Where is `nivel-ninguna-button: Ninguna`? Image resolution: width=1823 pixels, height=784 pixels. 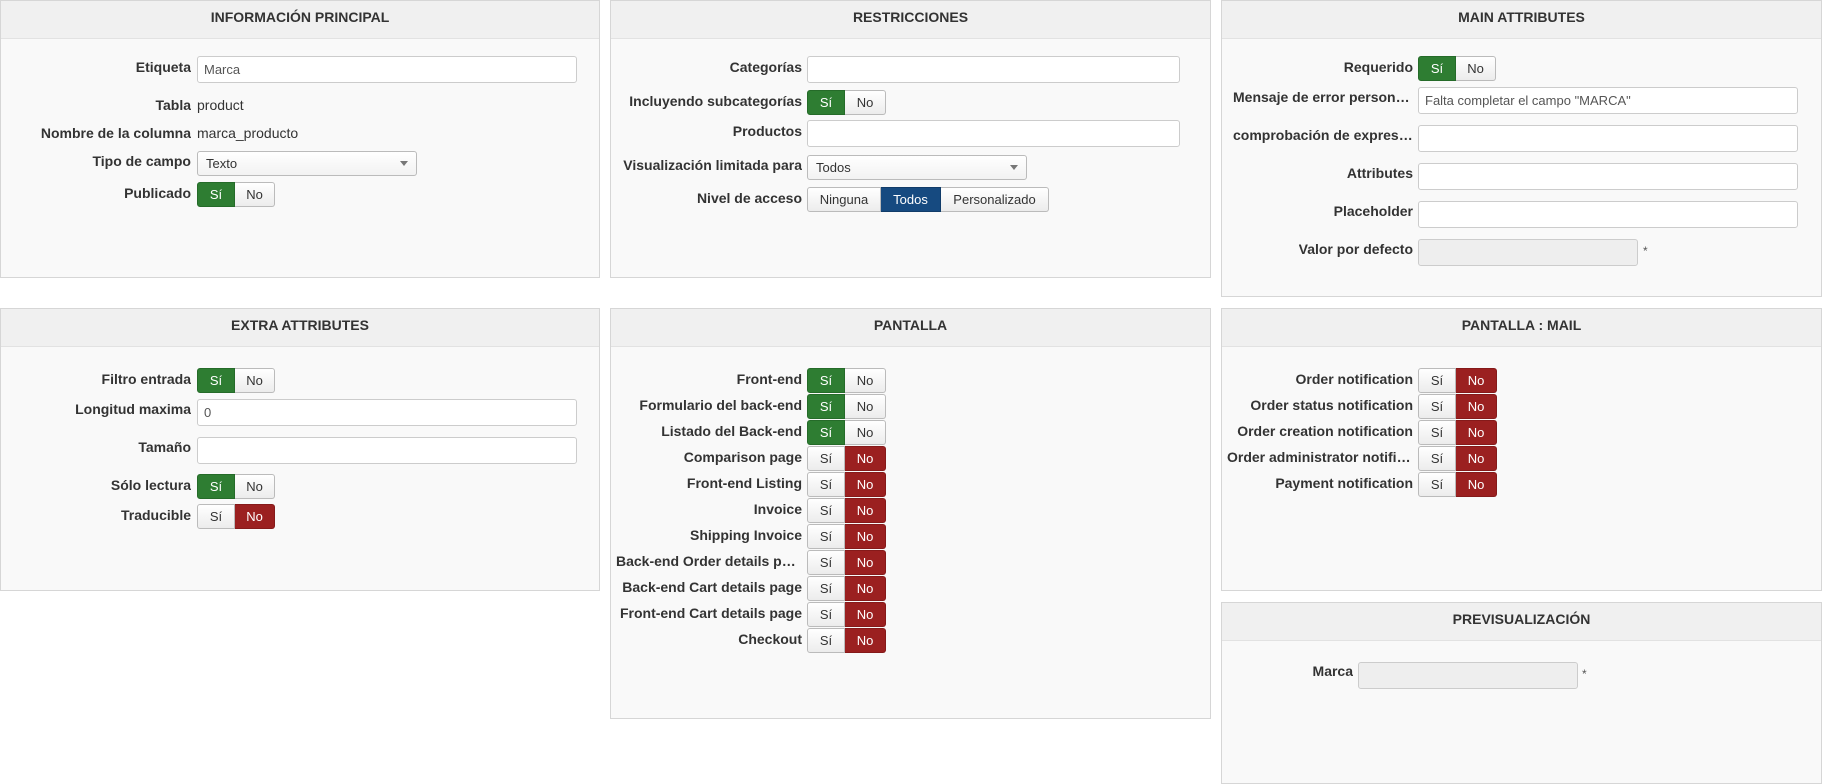 nivel-ninguna-button: Ninguna is located at coordinates (844, 199).